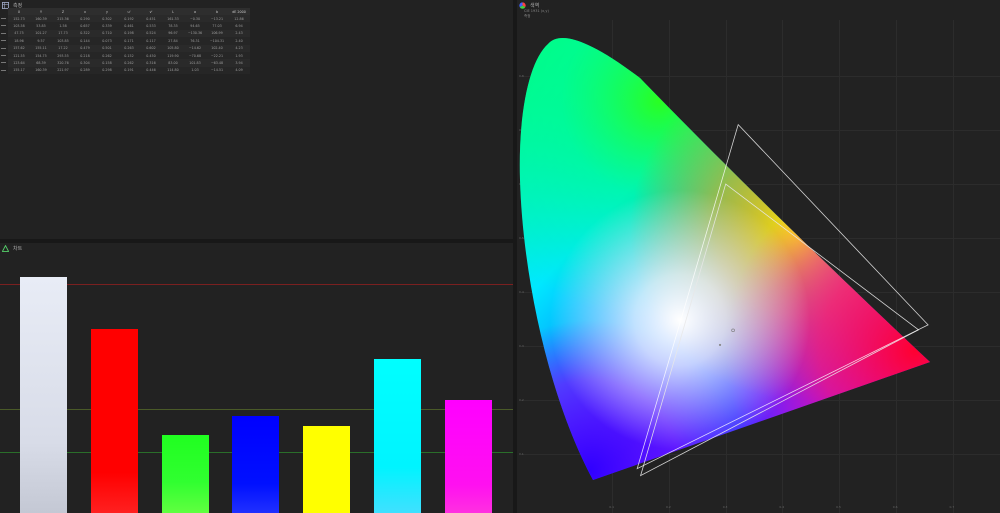  I want to click on column-header: u', so click(129, 11).